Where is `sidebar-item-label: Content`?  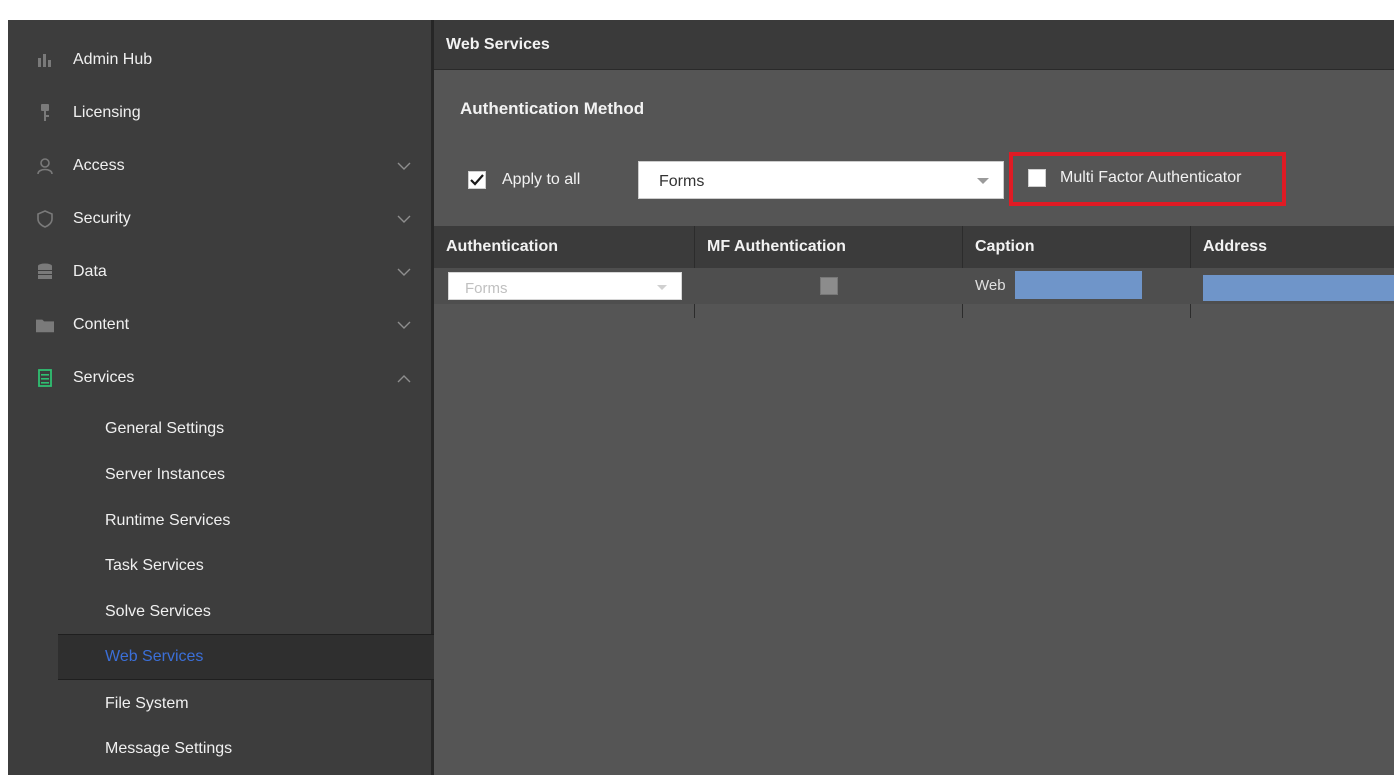 sidebar-item-label: Content is located at coordinates (101, 324).